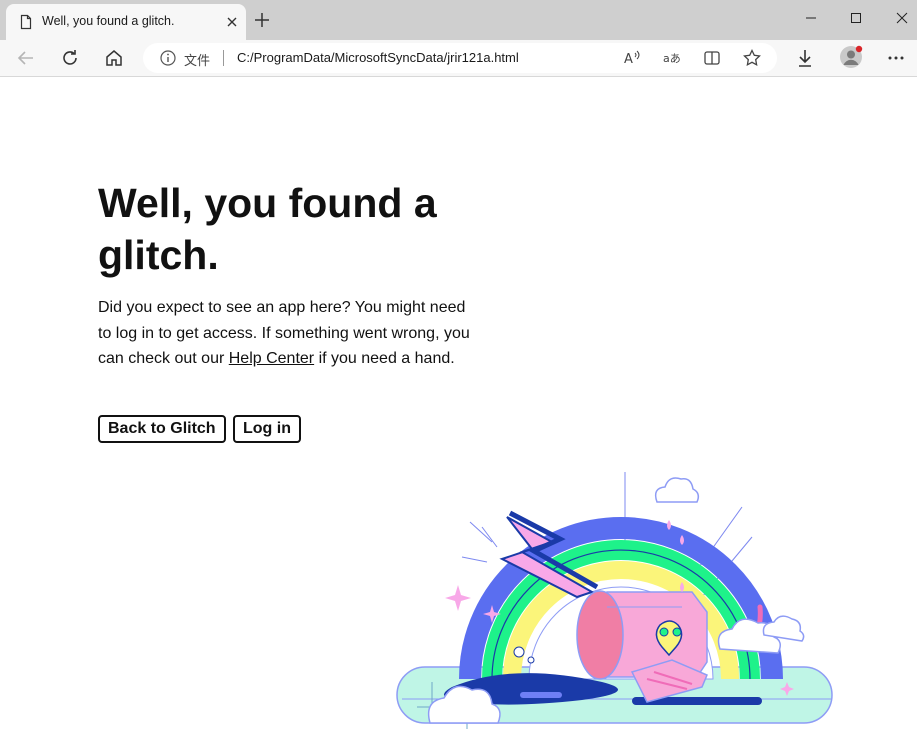  What do you see at coordinates (232, 22) in the screenshot?
I see `close-tab-icon` at bounding box center [232, 22].